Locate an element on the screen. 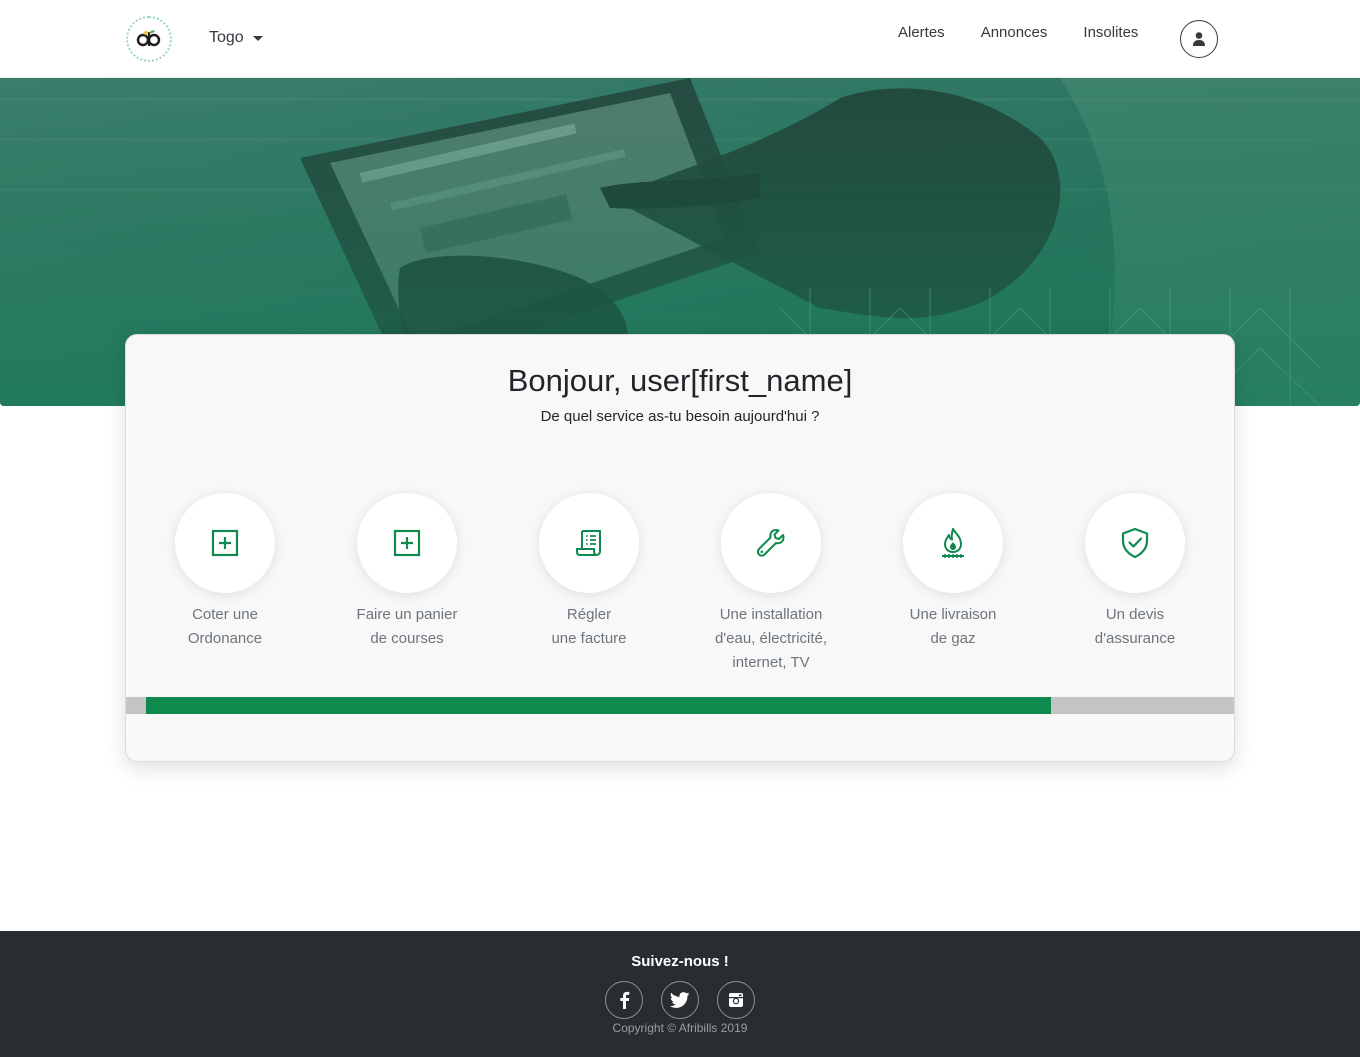 This screenshot has height=1057, width=1360. service-label: Régler une facture is located at coordinates (589, 626).